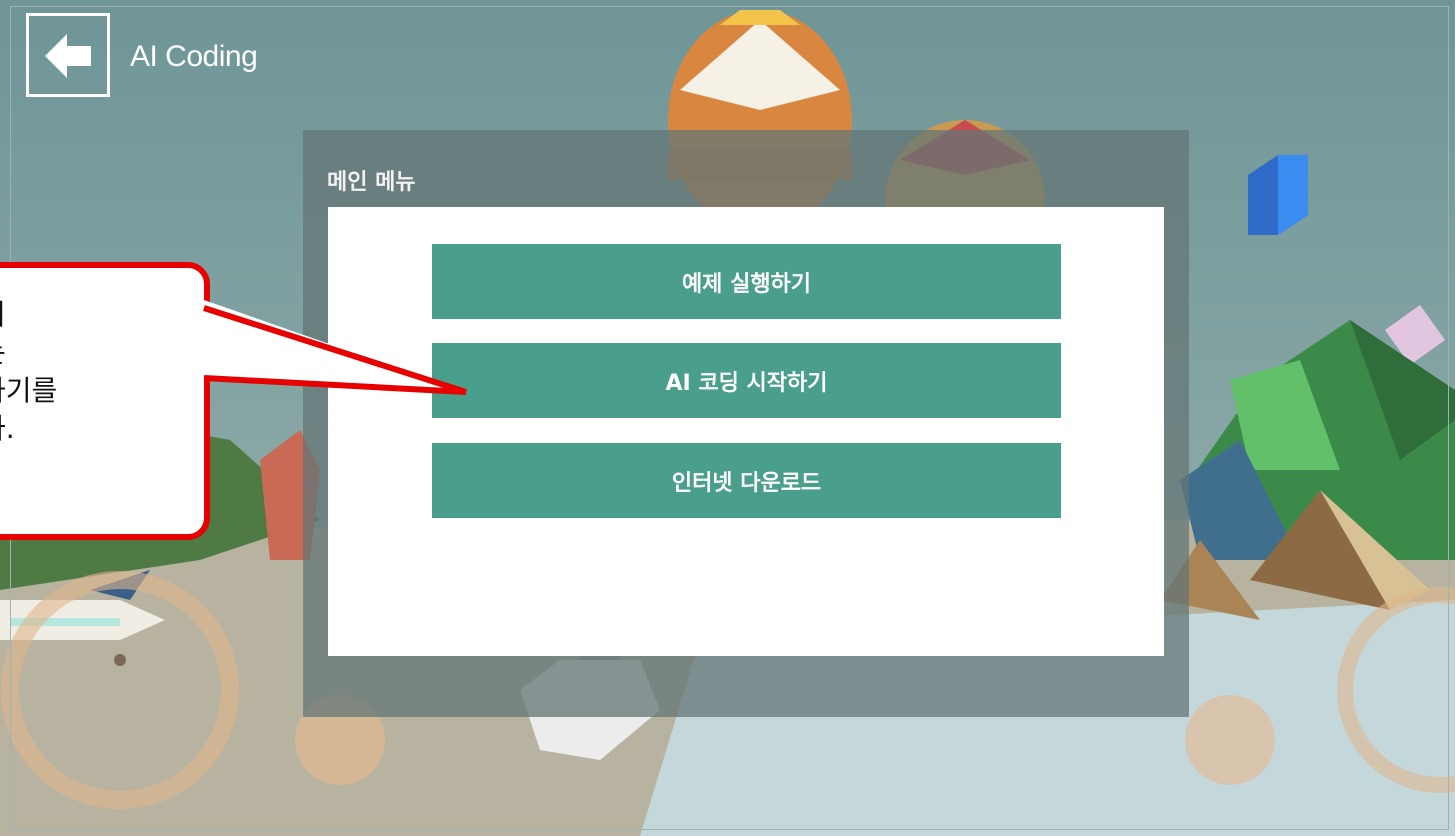  I want to click on callout-line: 다., so click(7, 428).